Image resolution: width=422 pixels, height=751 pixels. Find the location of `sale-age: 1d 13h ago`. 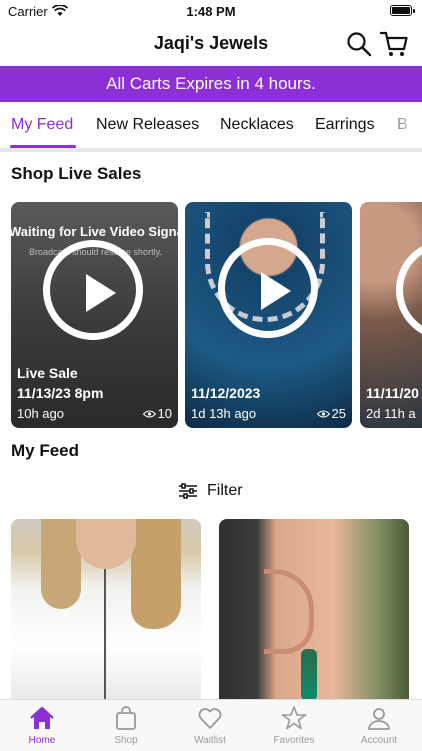

sale-age: 1d 13h ago is located at coordinates (224, 413).